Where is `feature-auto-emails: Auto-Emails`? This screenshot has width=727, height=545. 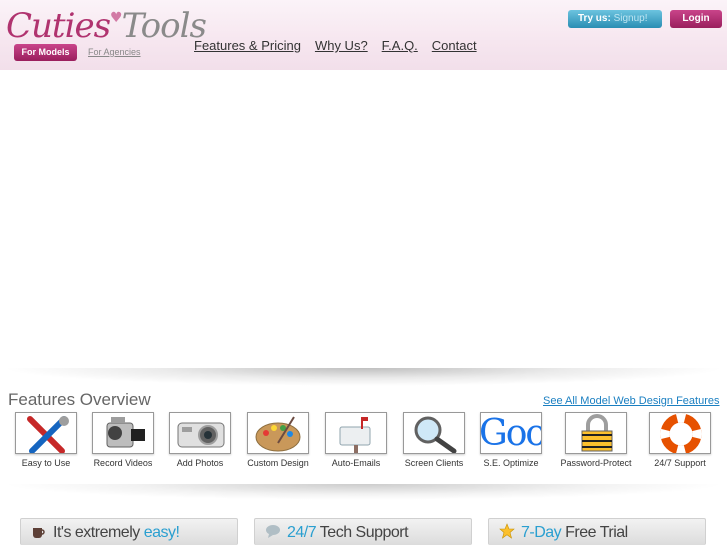 feature-auto-emails: Auto-Emails is located at coordinates (356, 440).